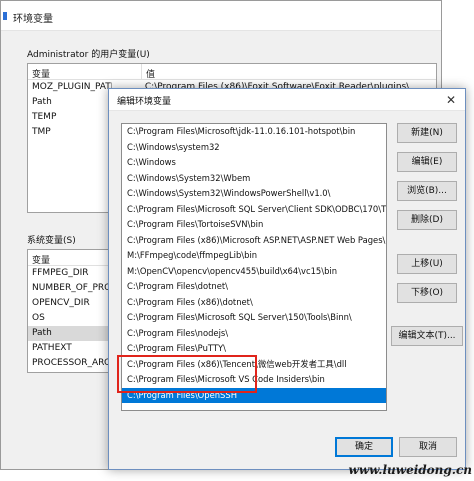 This screenshot has height=481, width=474. Describe the element at coordinates (44, 117) in the screenshot. I see `user-var-name: TEMP` at that location.